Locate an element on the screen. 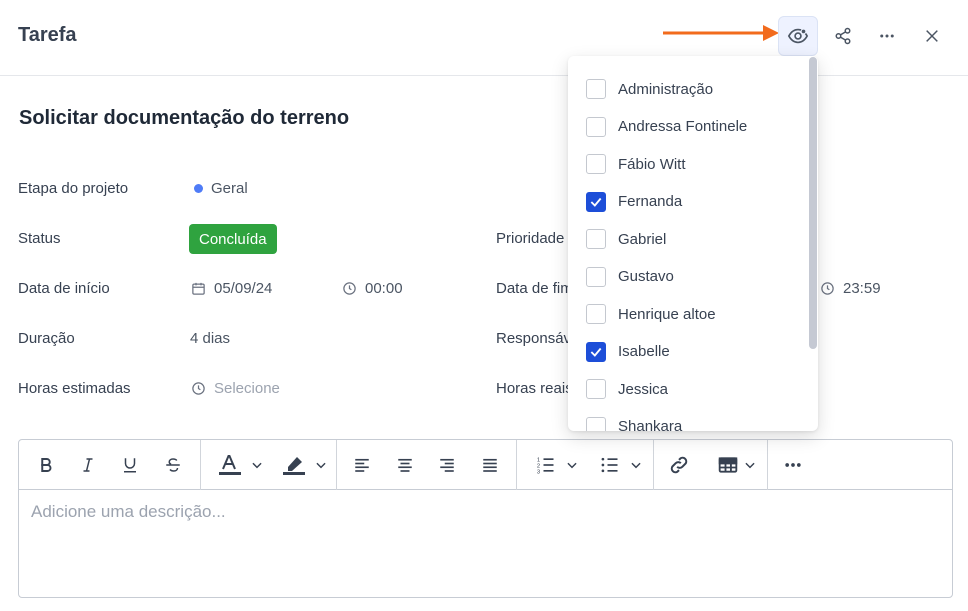 This screenshot has height=611, width=968. end-time-value: 23:59 is located at coordinates (862, 288).